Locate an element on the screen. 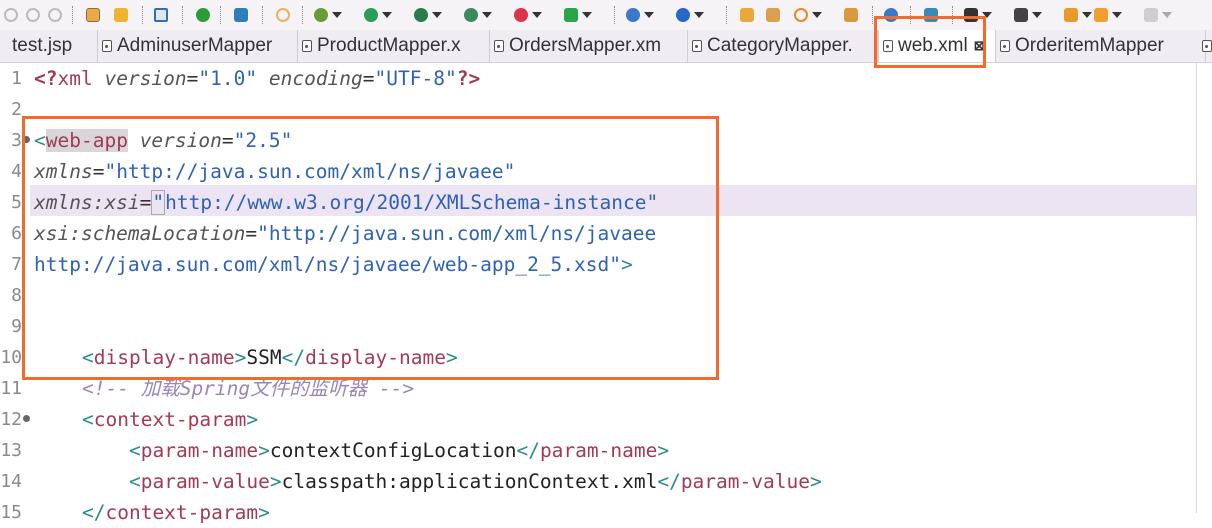 The image size is (1212, 528). fold-icon is located at coordinates (26, 418).